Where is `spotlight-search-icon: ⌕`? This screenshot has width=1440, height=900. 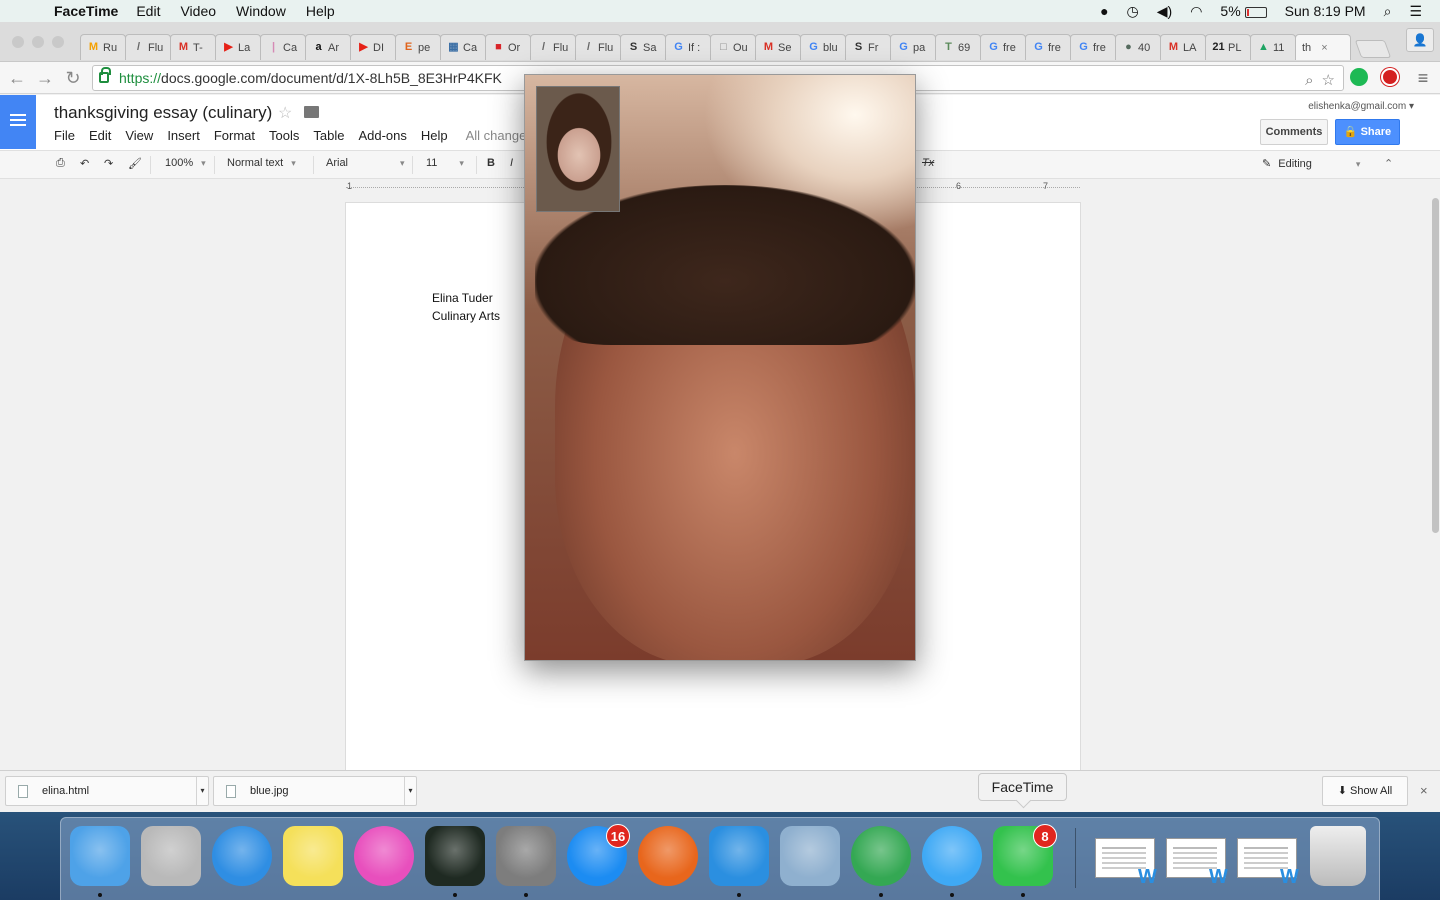 spotlight-search-icon: ⌕ is located at coordinates (1388, 11).